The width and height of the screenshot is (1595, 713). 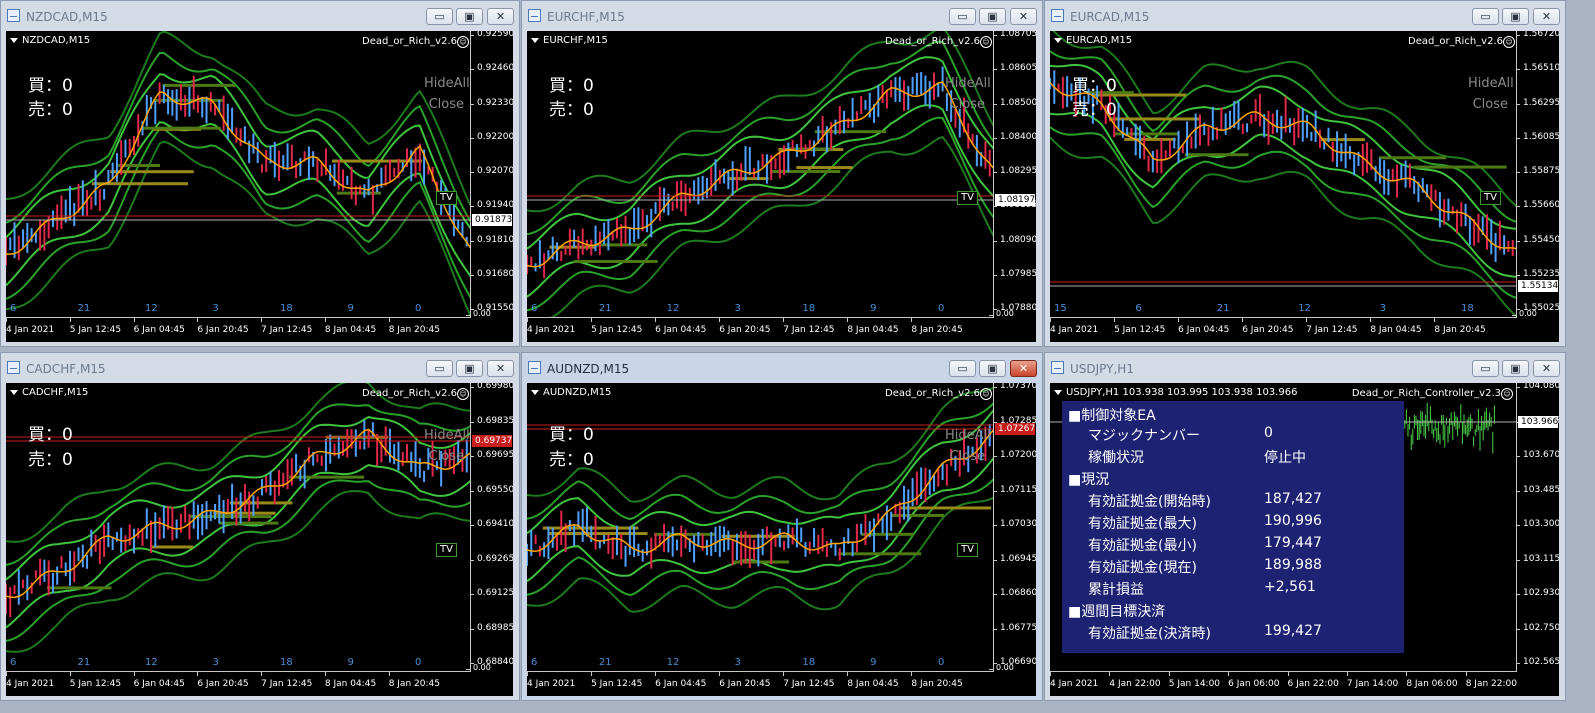 What do you see at coordinates (55, 392) in the screenshot?
I see `chart-symbol-label: CADCHF,M15` at bounding box center [55, 392].